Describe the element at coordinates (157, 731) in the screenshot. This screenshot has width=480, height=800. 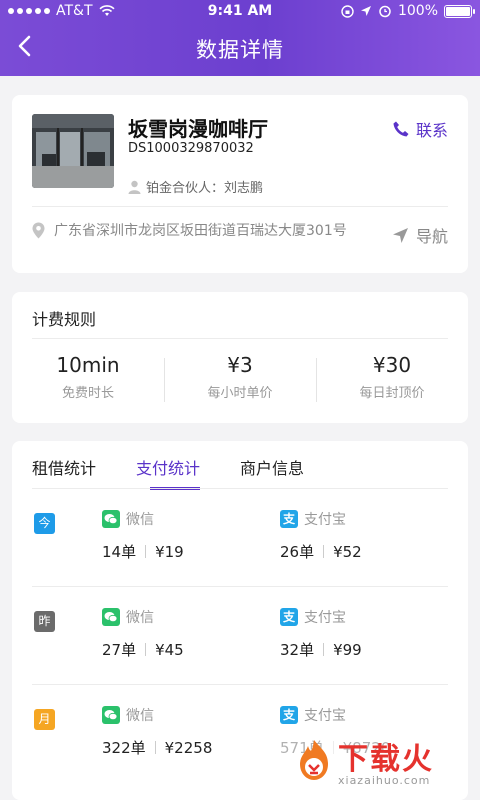
I see `wechat-stats: 微信 322单 ¥2258` at that location.